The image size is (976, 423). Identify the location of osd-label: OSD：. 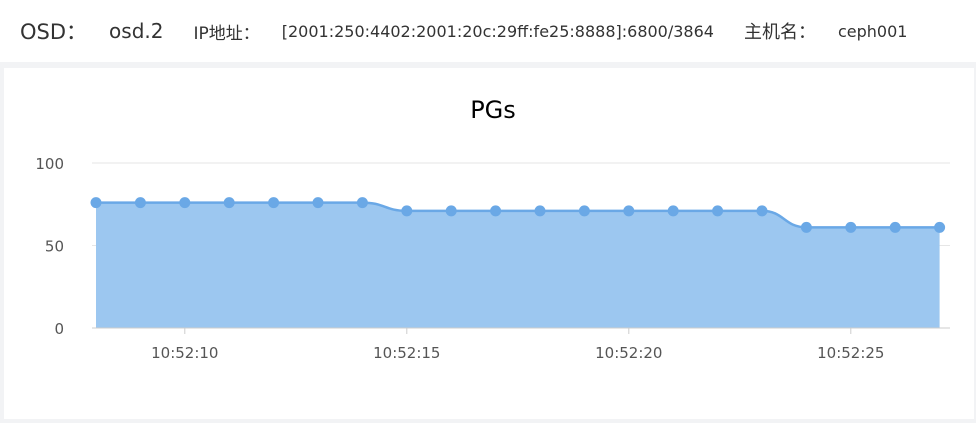
(54, 32).